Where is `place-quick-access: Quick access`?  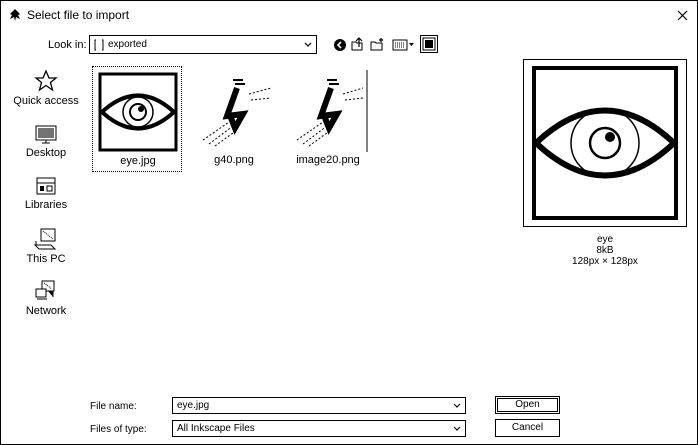 place-quick-access: Quick access is located at coordinates (46, 93).